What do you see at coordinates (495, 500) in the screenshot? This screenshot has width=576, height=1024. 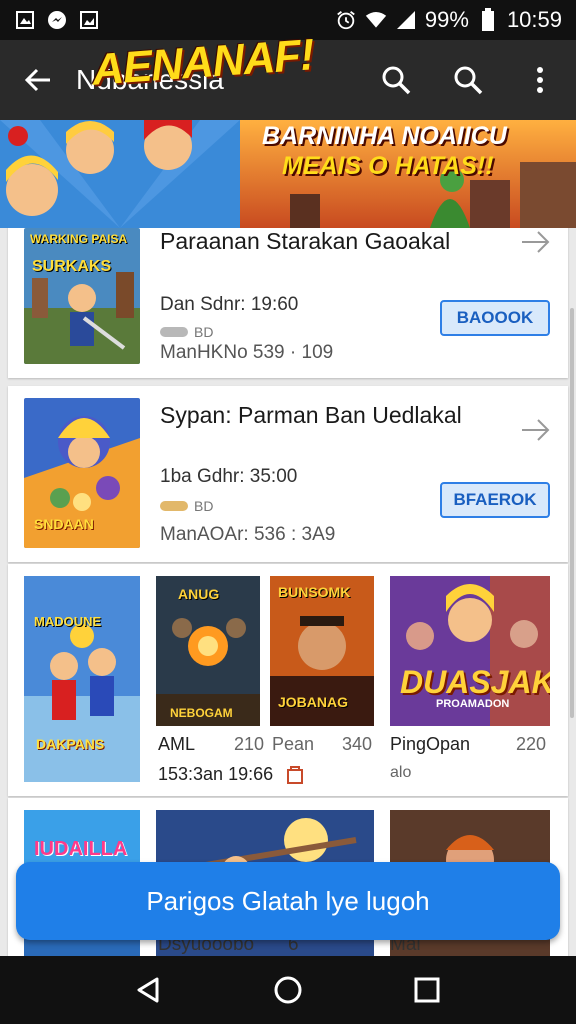 I see `action-button: BFAEROK` at bounding box center [495, 500].